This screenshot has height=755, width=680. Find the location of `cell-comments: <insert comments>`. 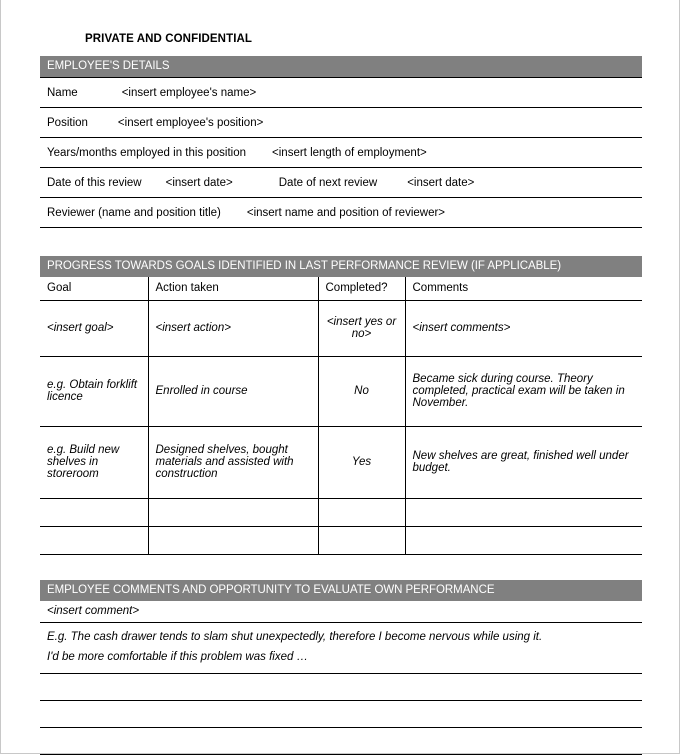

cell-comments: <insert comments> is located at coordinates (523, 328).